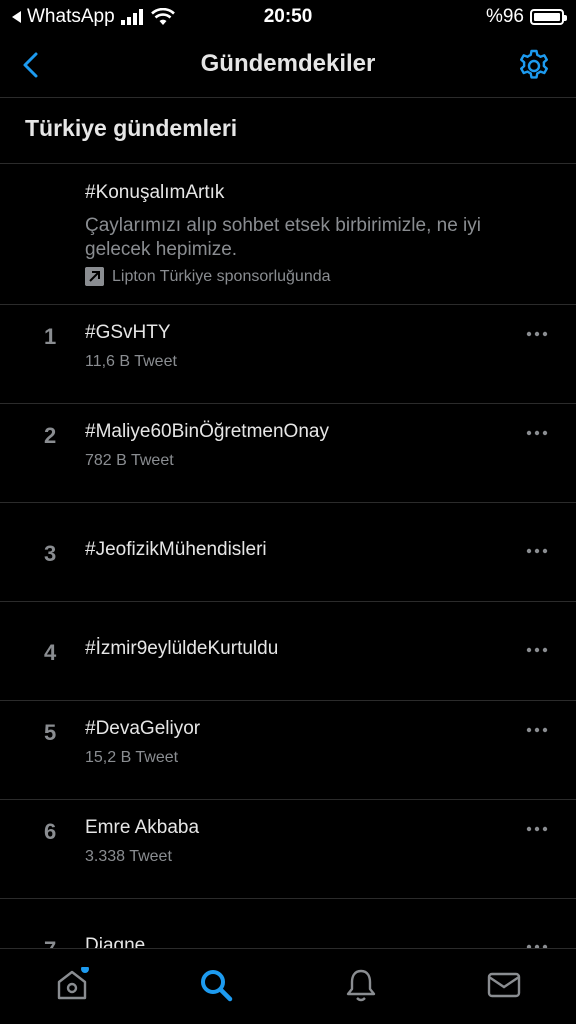  Describe the element at coordinates (176, 550) in the screenshot. I see `trend-name: #JeofizikMühendisleri` at that location.